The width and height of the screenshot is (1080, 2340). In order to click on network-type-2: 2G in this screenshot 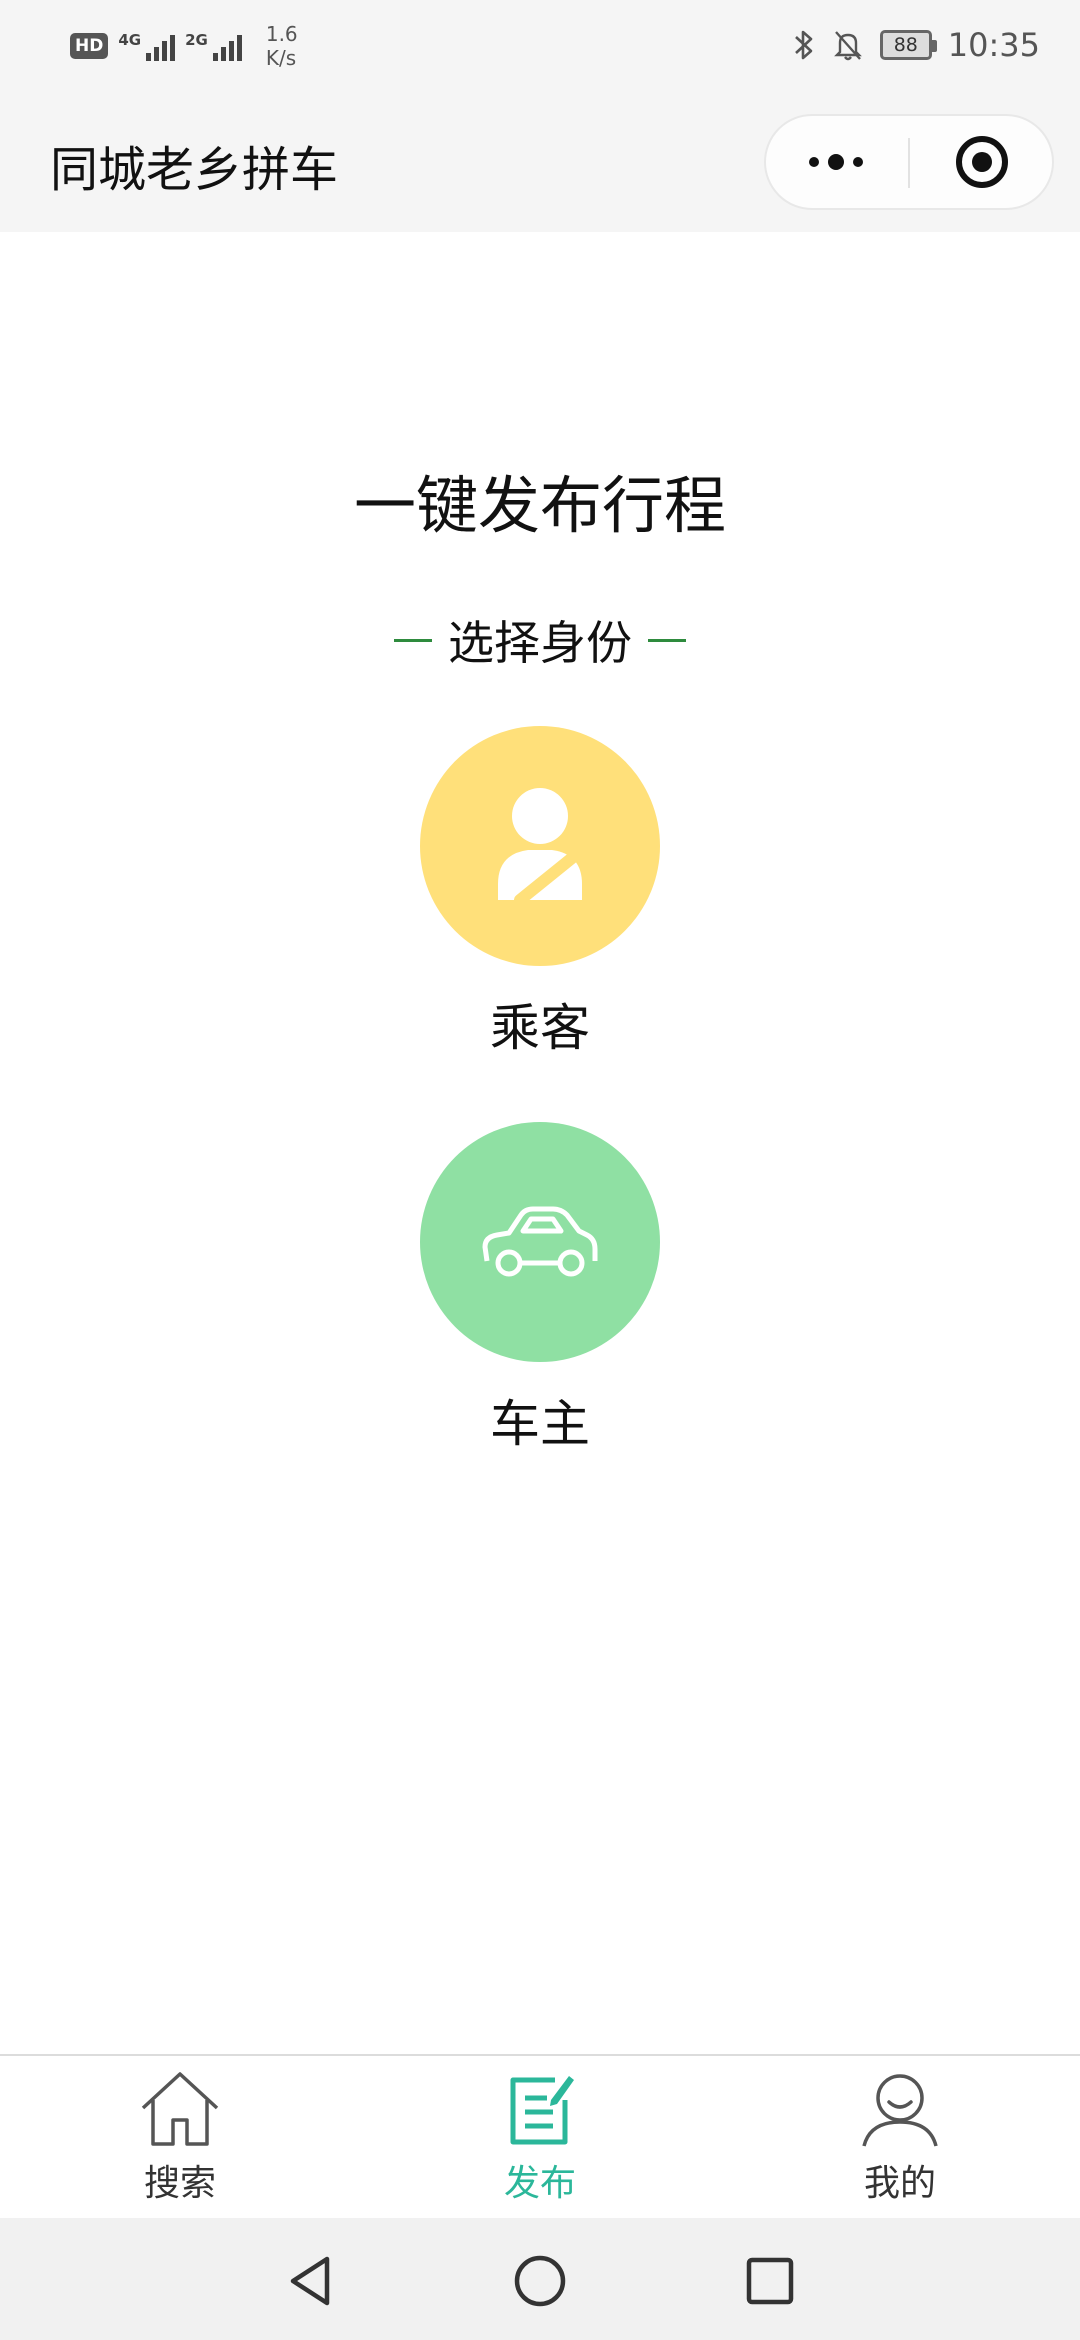, I will do `click(196, 40)`.